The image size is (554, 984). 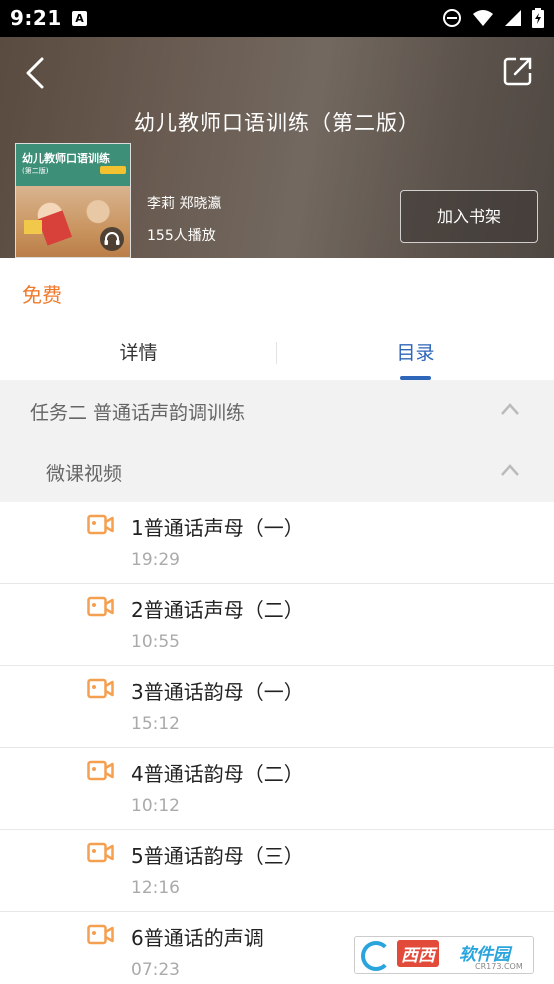 I want to click on list-item: 4普通话韵母（二） 10:12, so click(x=277, y=789).